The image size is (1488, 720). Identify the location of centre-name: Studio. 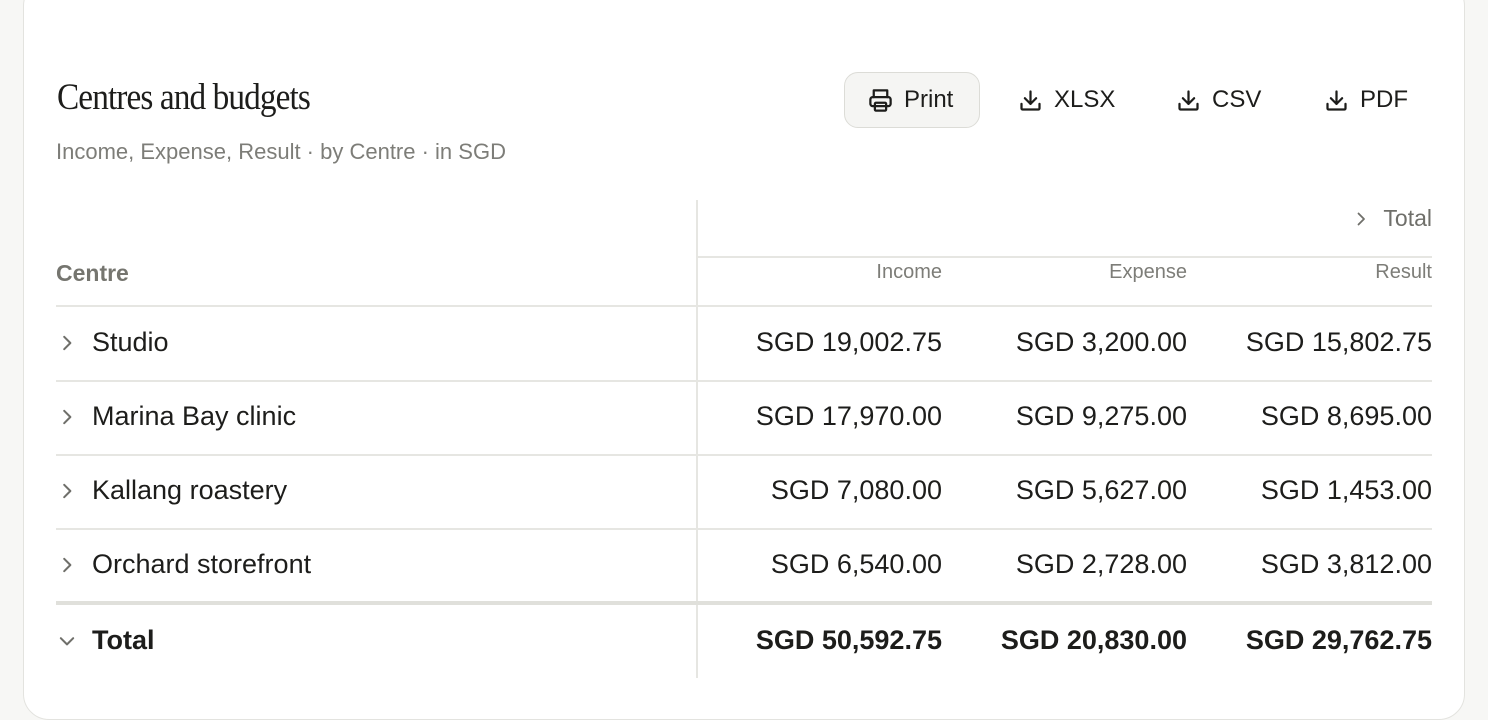
(130, 342).